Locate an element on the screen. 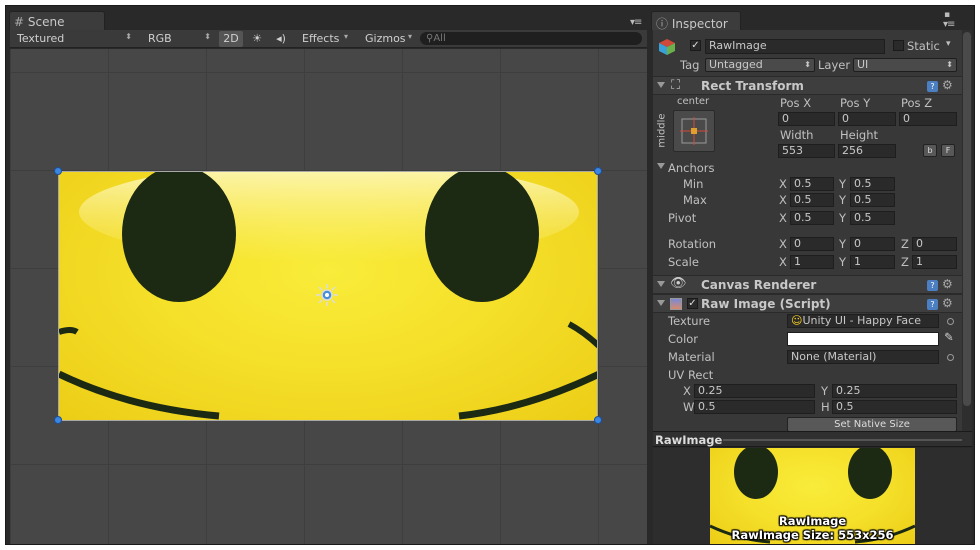 This screenshot has width=980, height=550. anchor-preset-top-label: center is located at coordinates (693, 101).